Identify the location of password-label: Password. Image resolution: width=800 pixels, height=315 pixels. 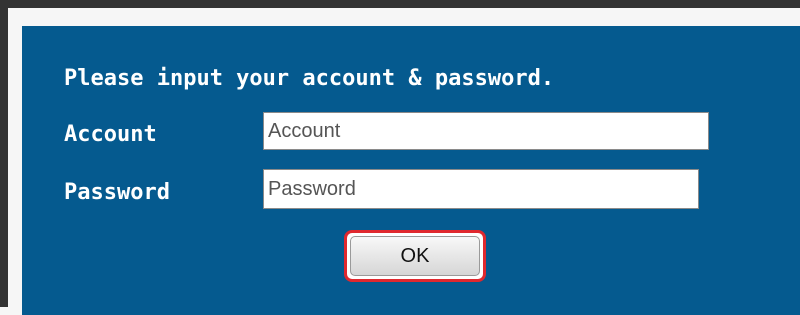
(117, 192).